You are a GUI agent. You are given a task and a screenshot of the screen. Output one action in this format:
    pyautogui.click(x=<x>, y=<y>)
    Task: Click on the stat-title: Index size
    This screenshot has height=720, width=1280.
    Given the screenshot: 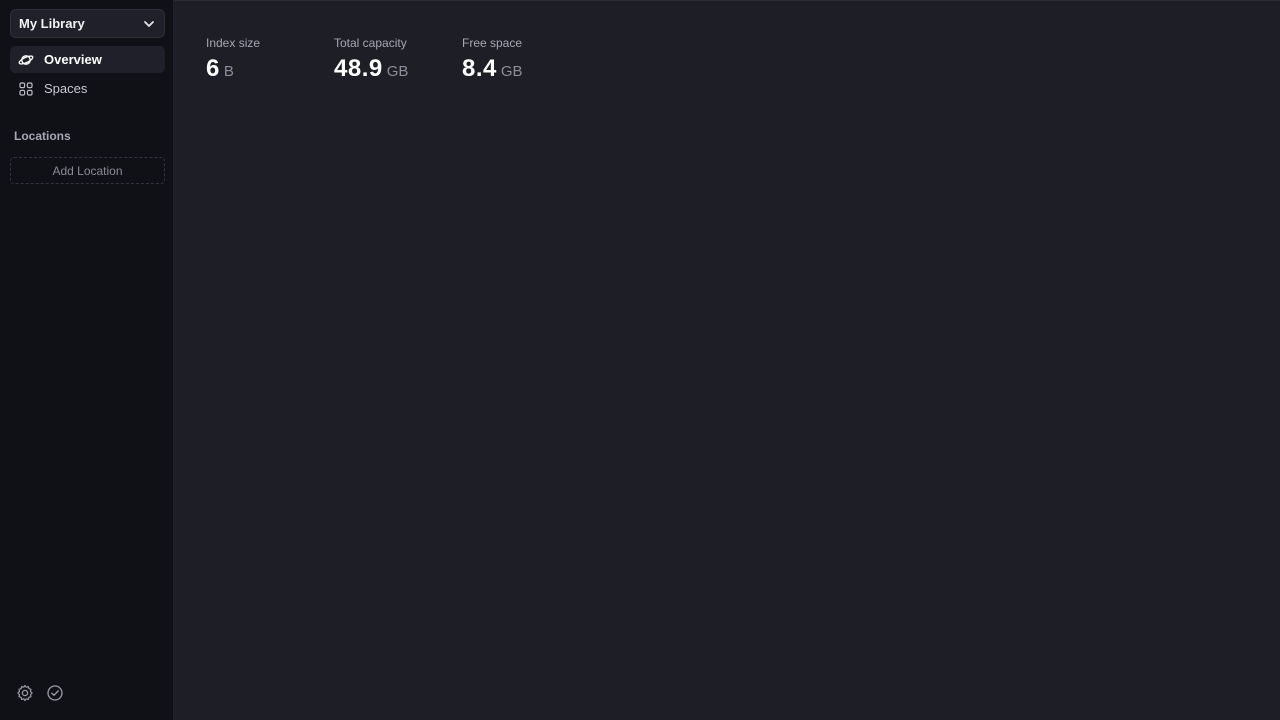 What is the action you would take?
    pyautogui.click(x=233, y=43)
    